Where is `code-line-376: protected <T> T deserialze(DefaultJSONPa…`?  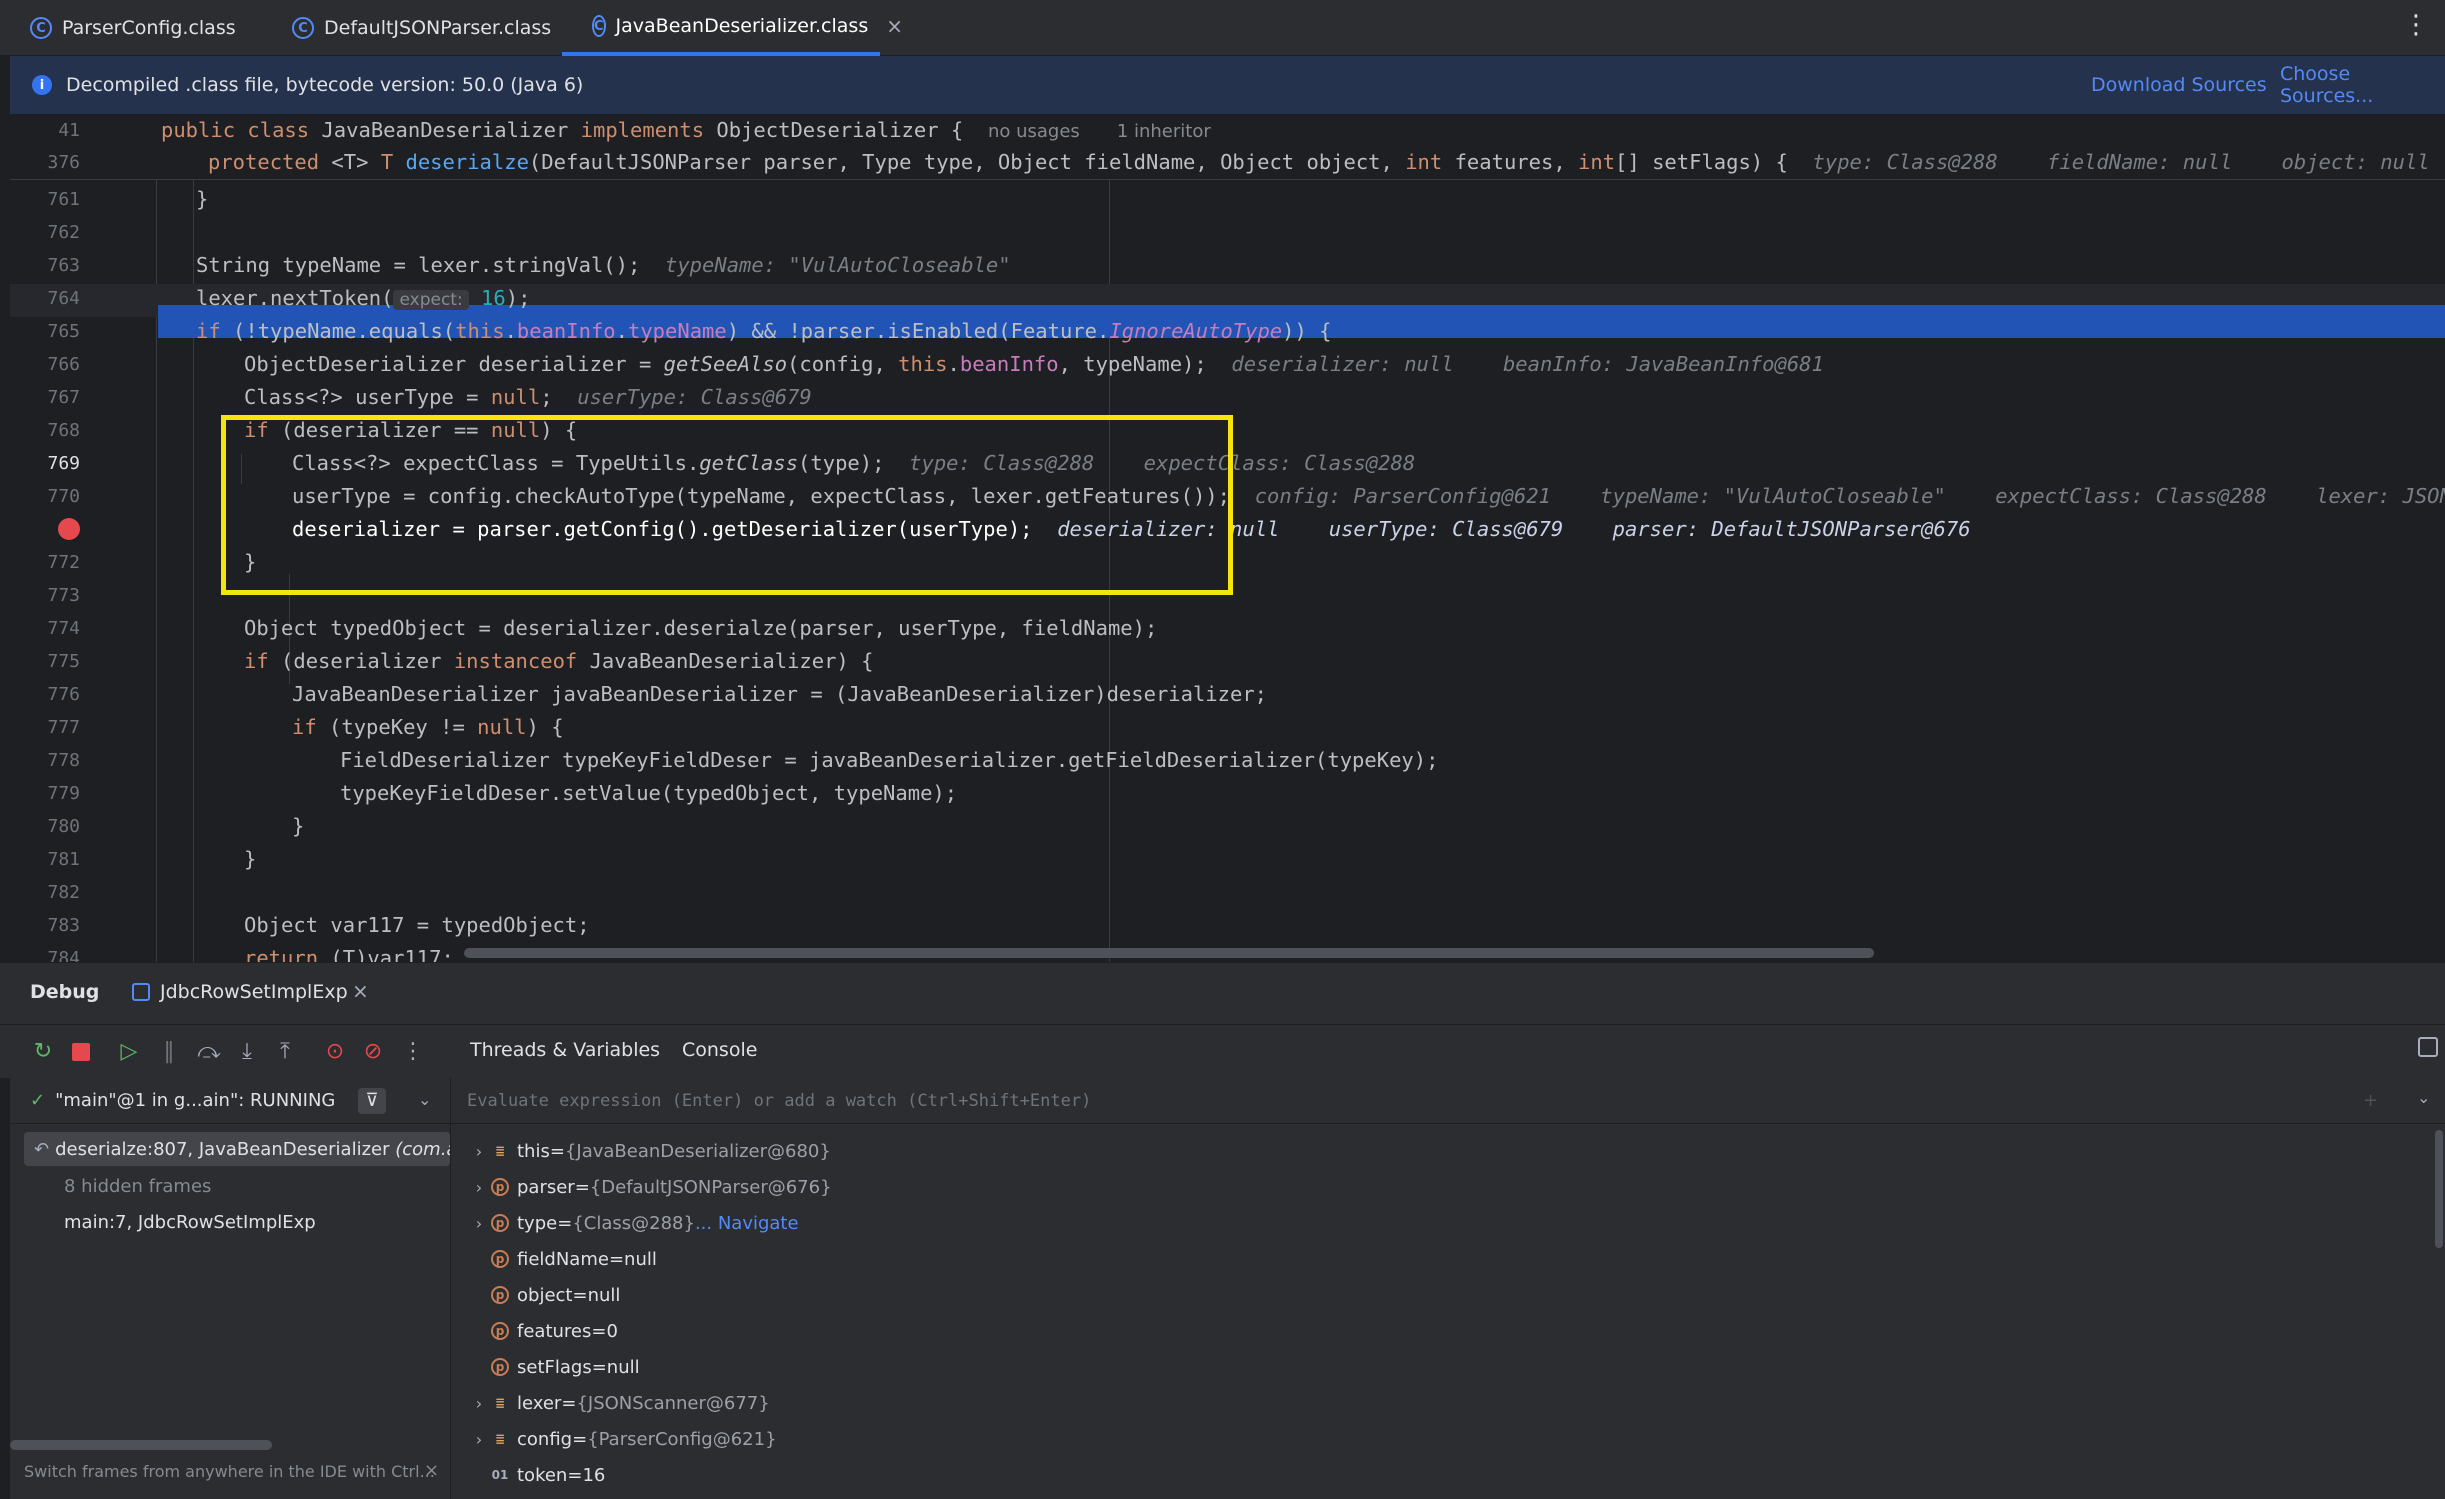
code-line-376: protected <T> T deserialze(DefaultJSONPa… is located at coordinates (1326, 162).